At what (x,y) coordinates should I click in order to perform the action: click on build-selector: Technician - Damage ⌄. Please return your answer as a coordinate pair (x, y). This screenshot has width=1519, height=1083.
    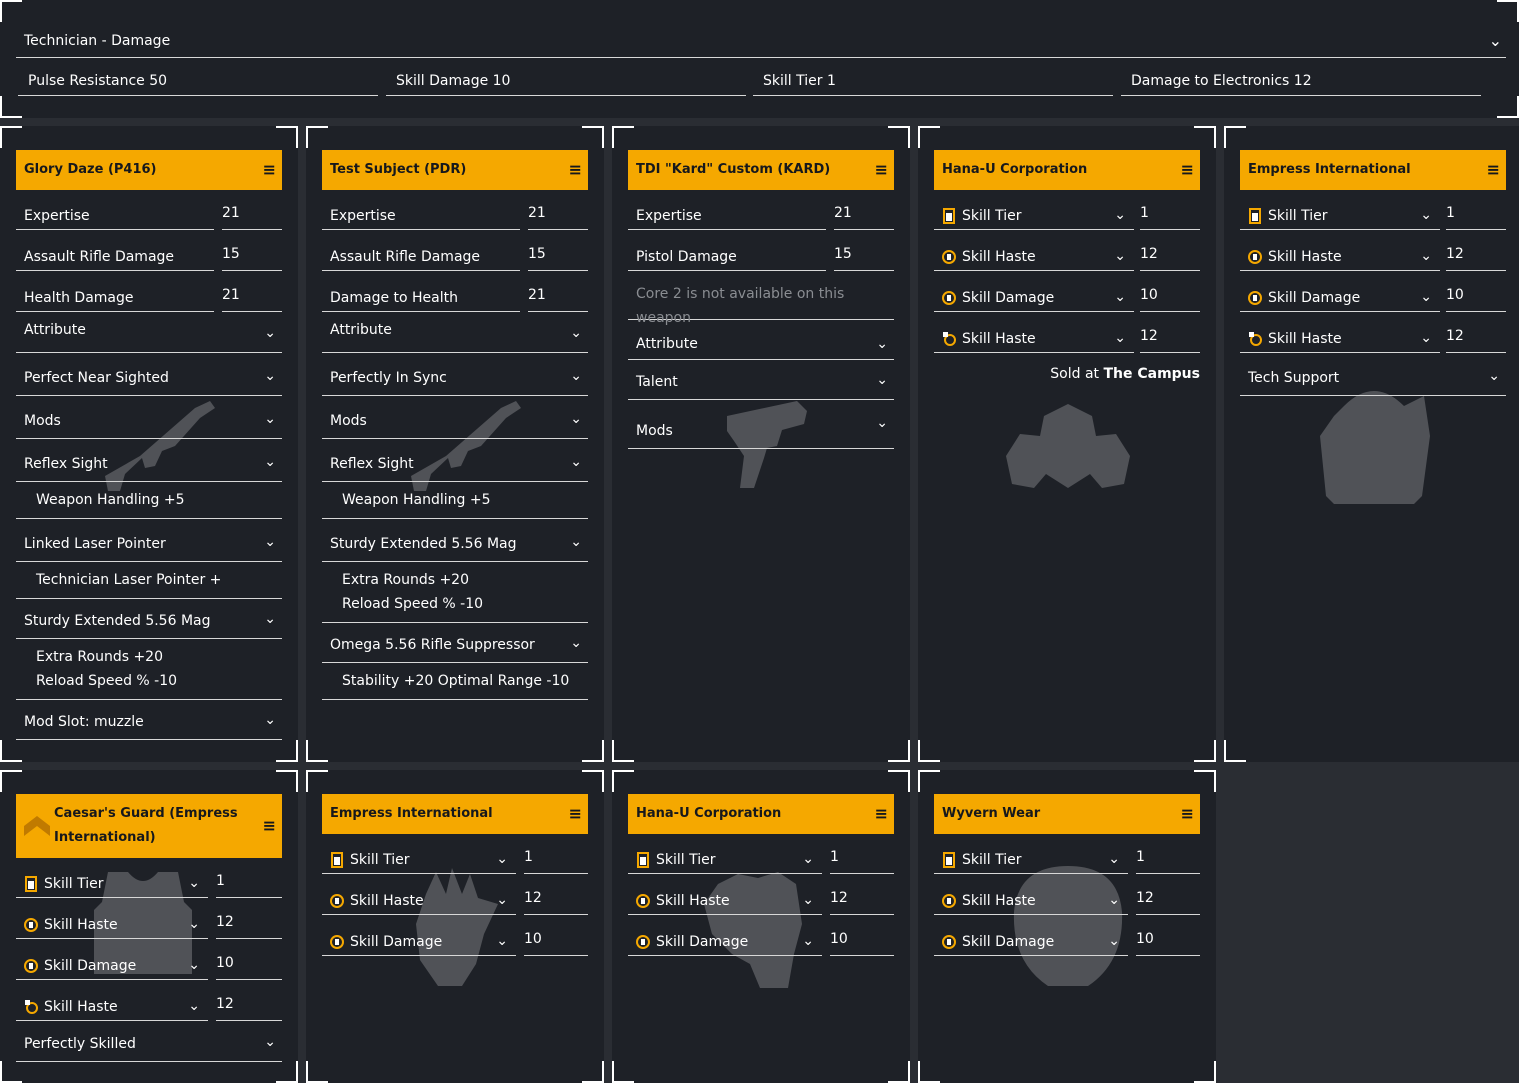
    Looking at the image, I should click on (761, 41).